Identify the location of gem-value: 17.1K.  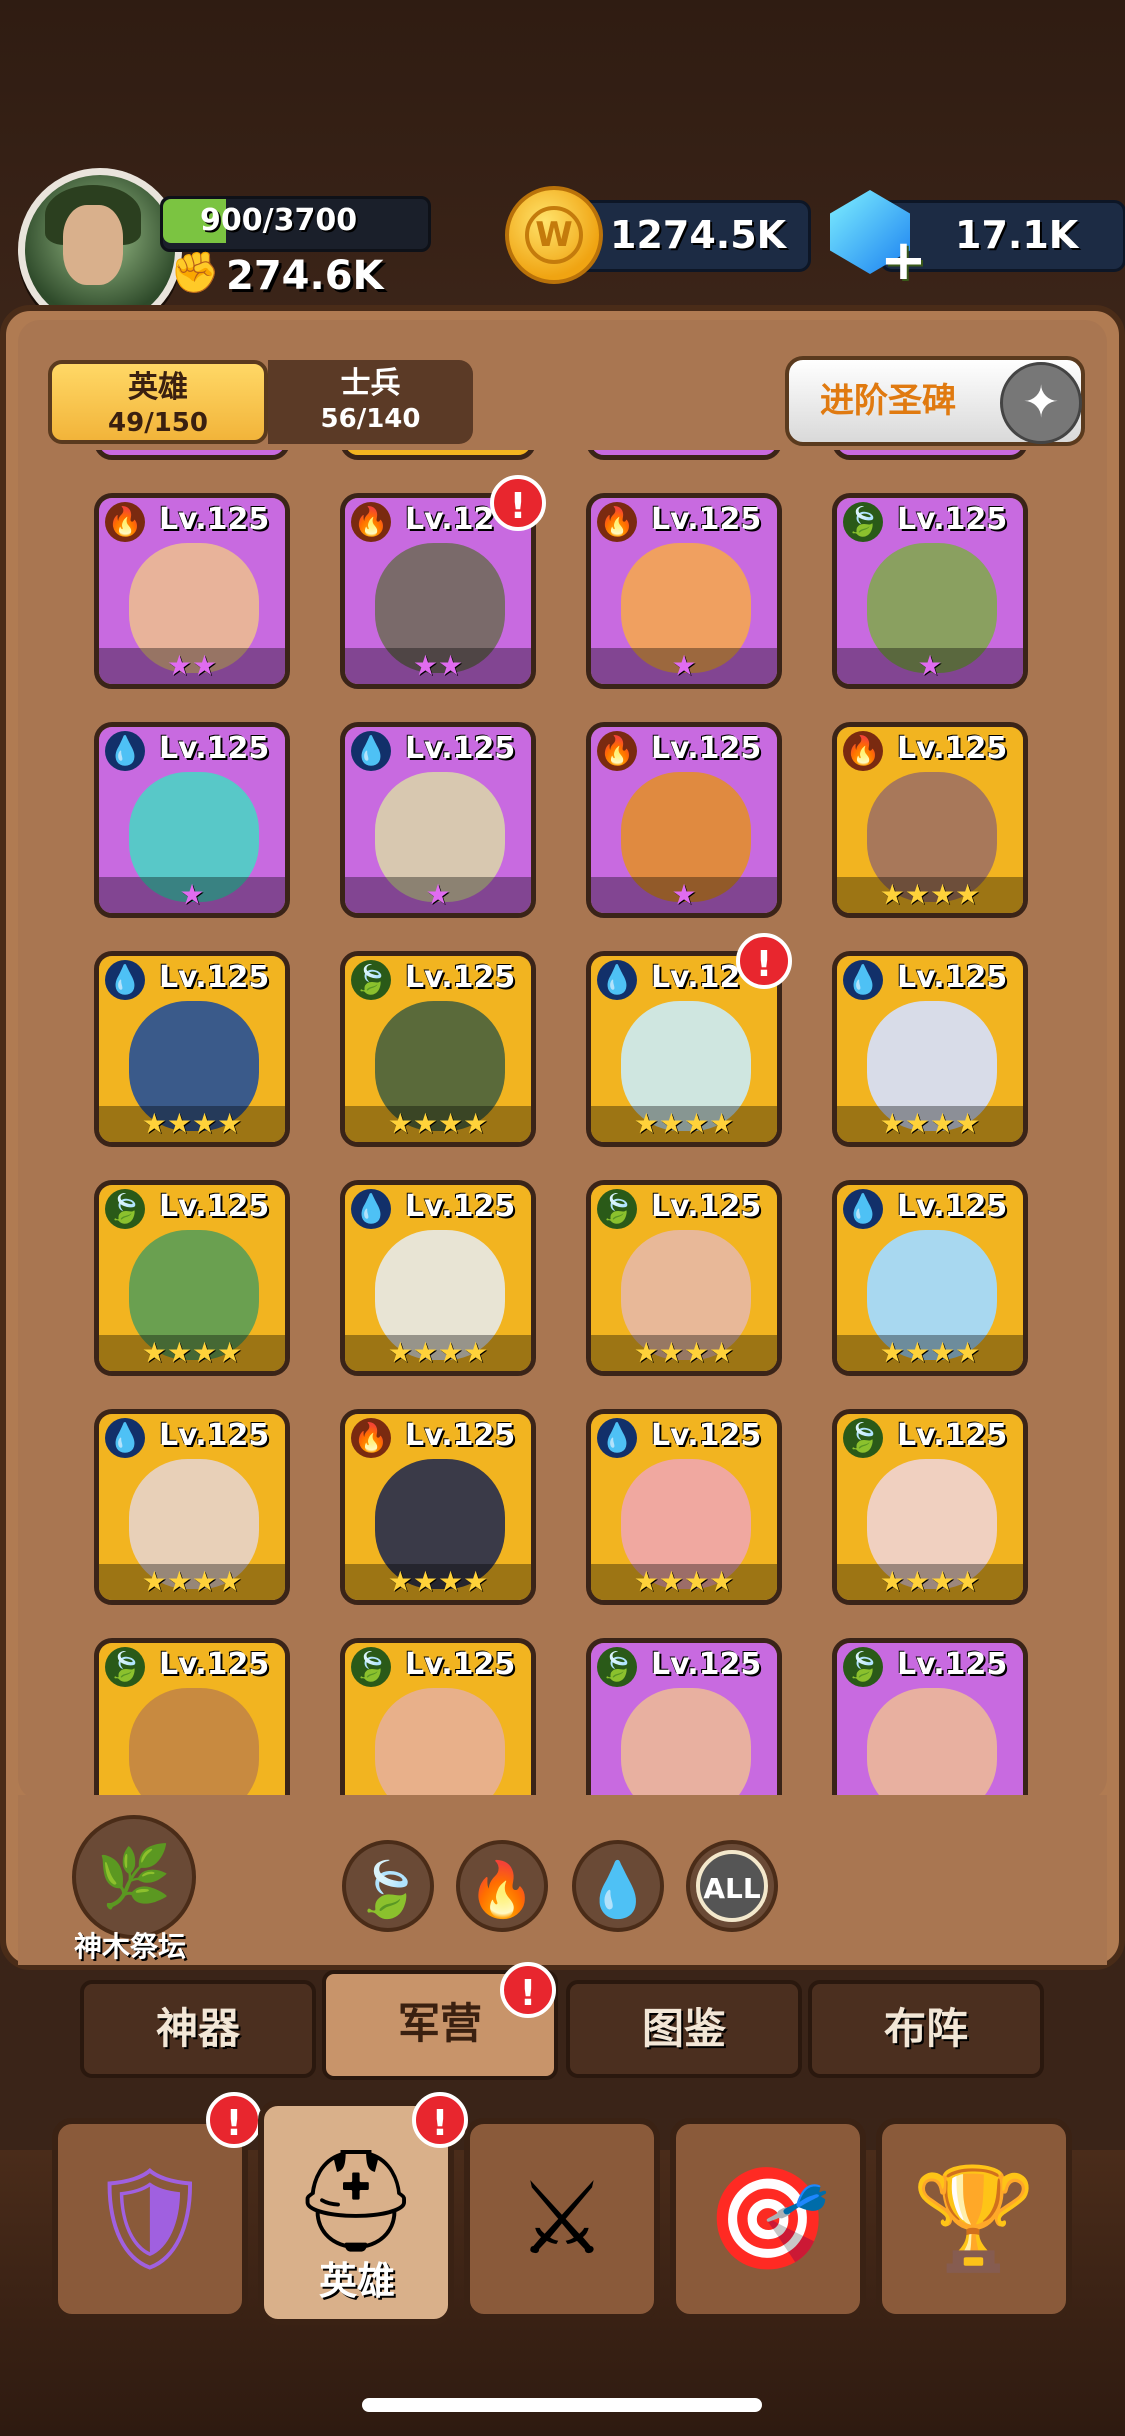
(1017, 235).